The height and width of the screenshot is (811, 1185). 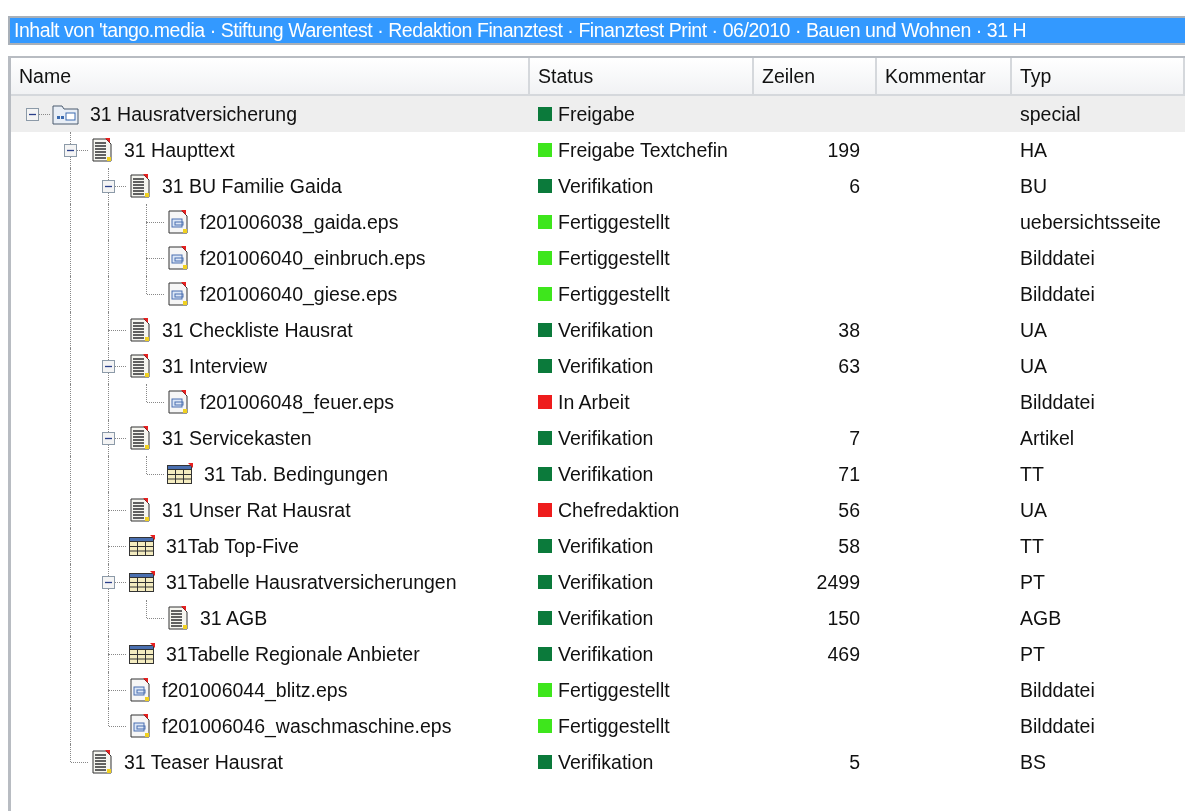 I want to click on item-name: 31 Interview, so click(x=215, y=366).